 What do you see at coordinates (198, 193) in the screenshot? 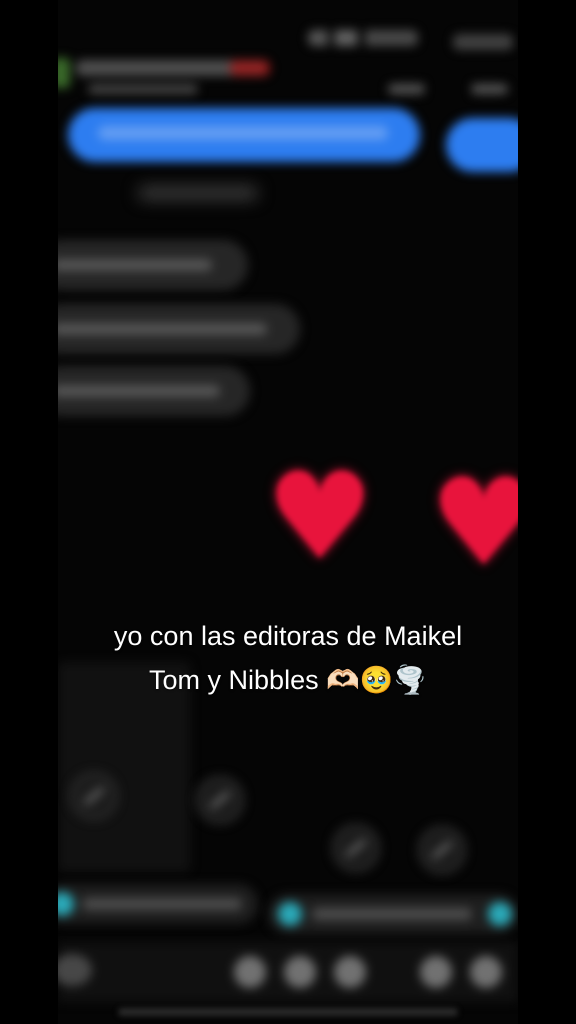
I see `message-timestamp` at bounding box center [198, 193].